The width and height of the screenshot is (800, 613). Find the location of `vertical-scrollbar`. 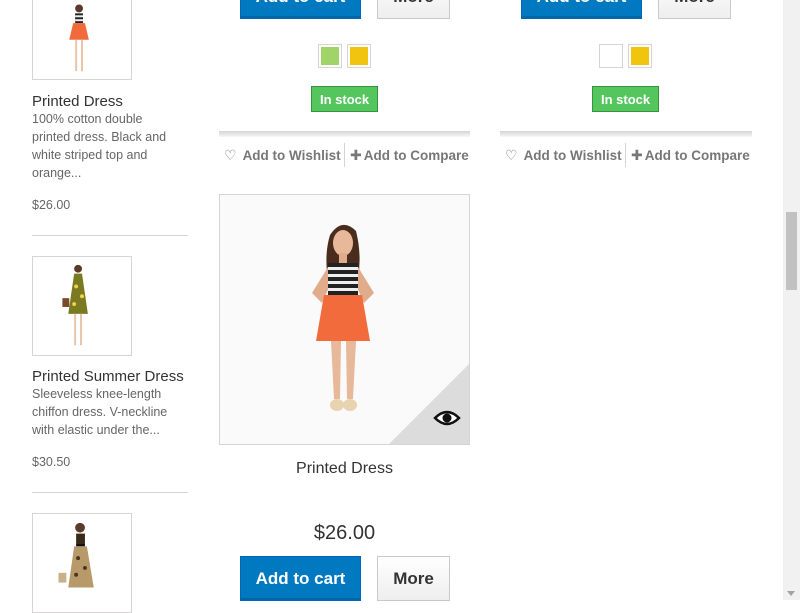

vertical-scrollbar is located at coordinates (791, 300).